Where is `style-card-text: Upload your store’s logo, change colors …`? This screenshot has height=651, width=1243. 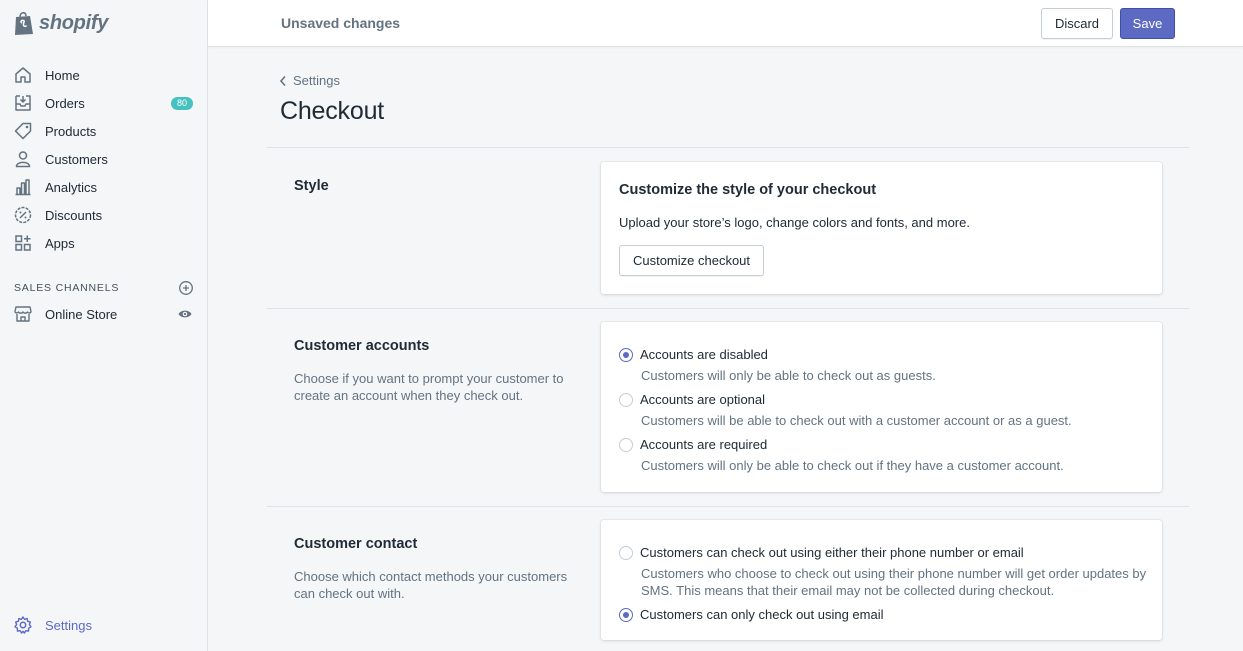
style-card-text: Upload your store’s logo, change colors … is located at coordinates (794, 222).